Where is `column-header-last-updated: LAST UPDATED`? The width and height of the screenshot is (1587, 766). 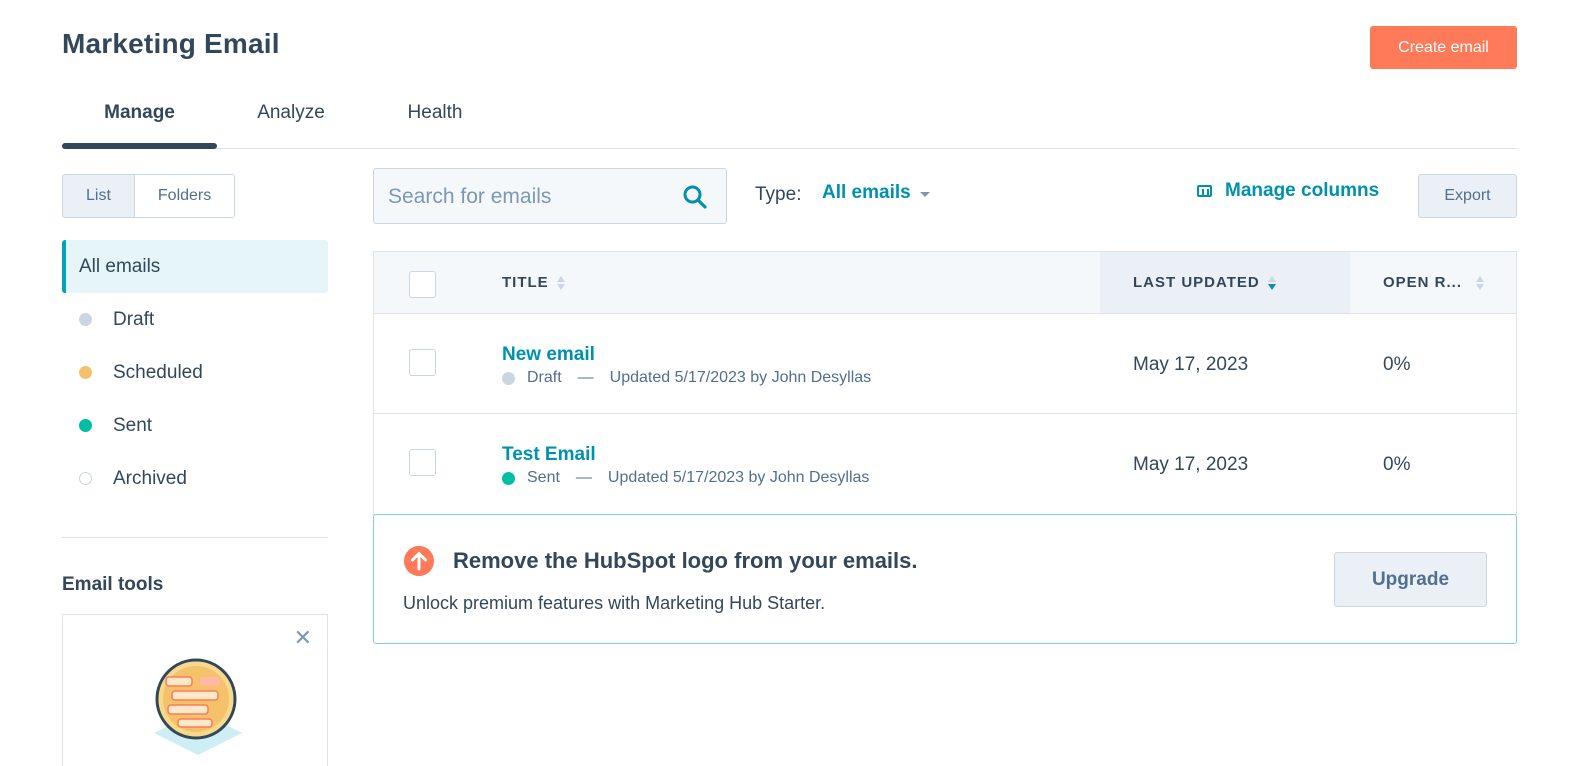 column-header-last-updated: LAST UPDATED is located at coordinates (1225, 282).